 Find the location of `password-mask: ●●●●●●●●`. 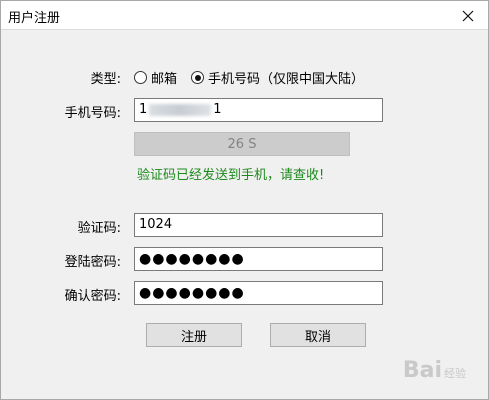

password-mask: ●●●●●●●● is located at coordinates (192, 259).